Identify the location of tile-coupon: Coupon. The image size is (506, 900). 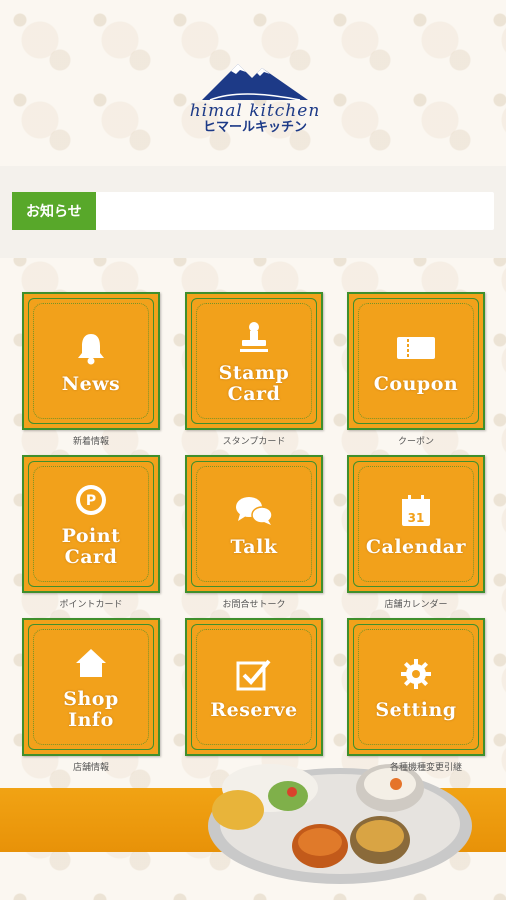
(416, 361).